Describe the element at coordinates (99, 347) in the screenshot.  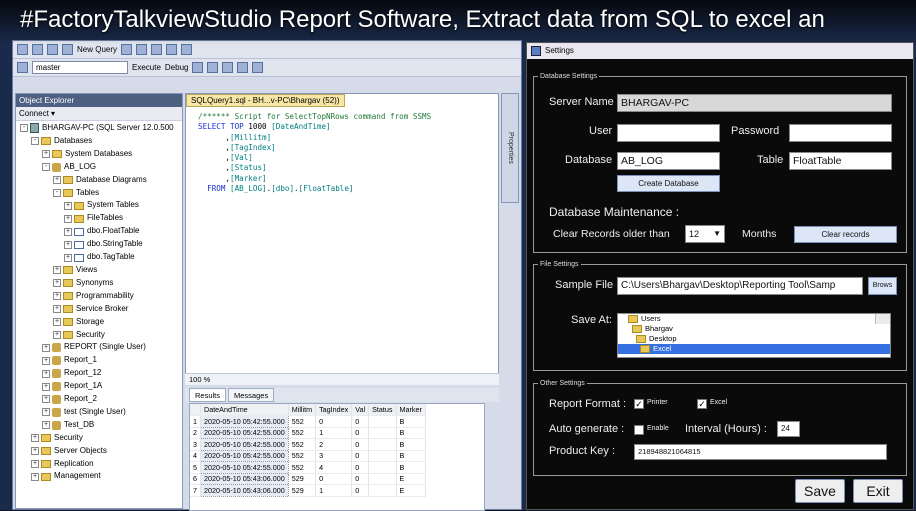
I see `tree-node: + REPORT (Single User)` at that location.